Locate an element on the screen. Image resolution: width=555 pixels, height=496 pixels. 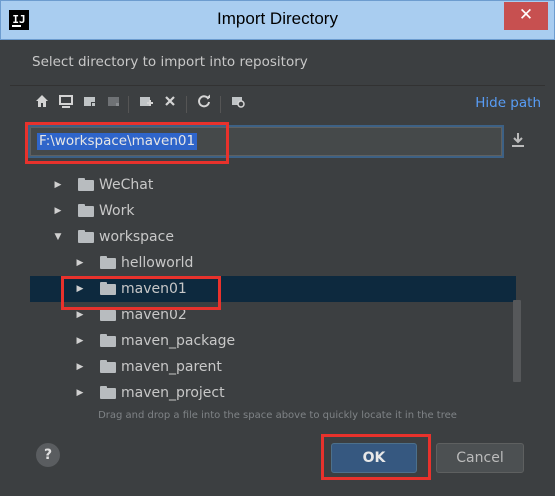
tree-scrollbar is located at coordinates (517, 341).